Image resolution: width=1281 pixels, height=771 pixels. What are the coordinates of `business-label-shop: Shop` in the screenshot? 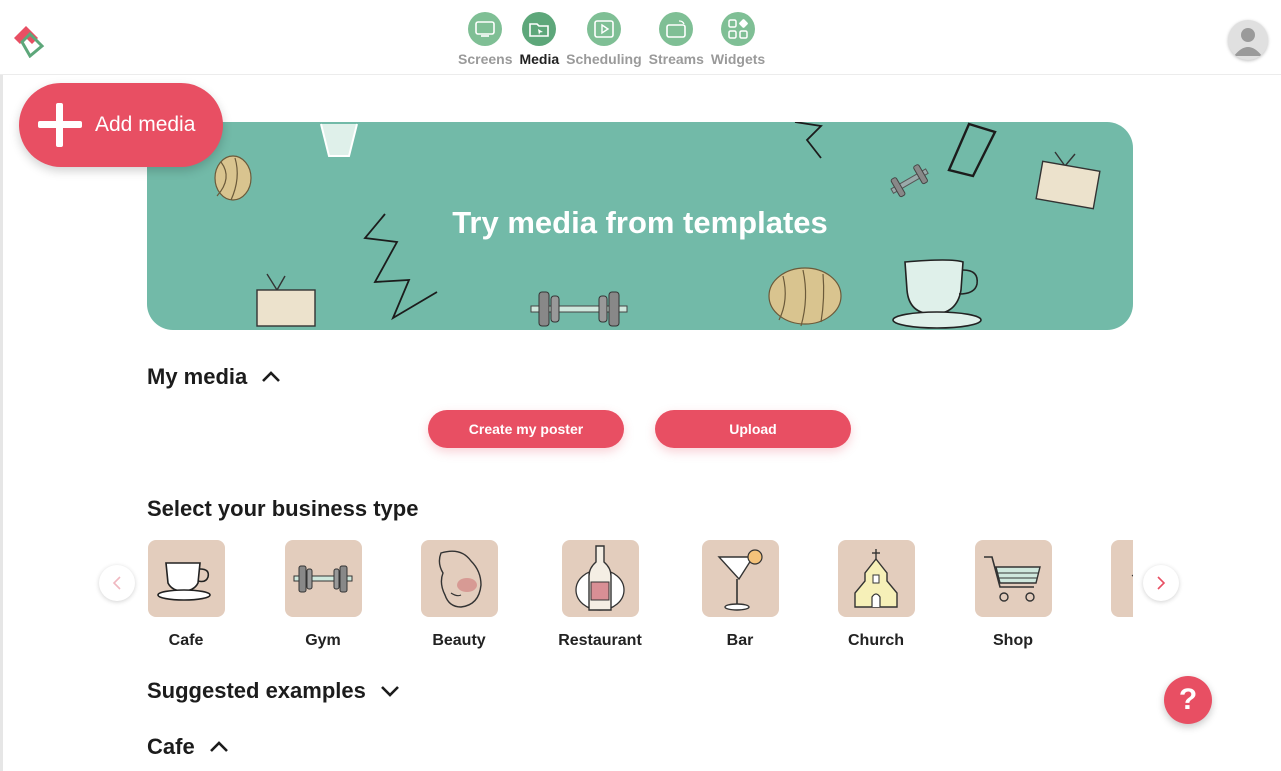 It's located at (1013, 640).